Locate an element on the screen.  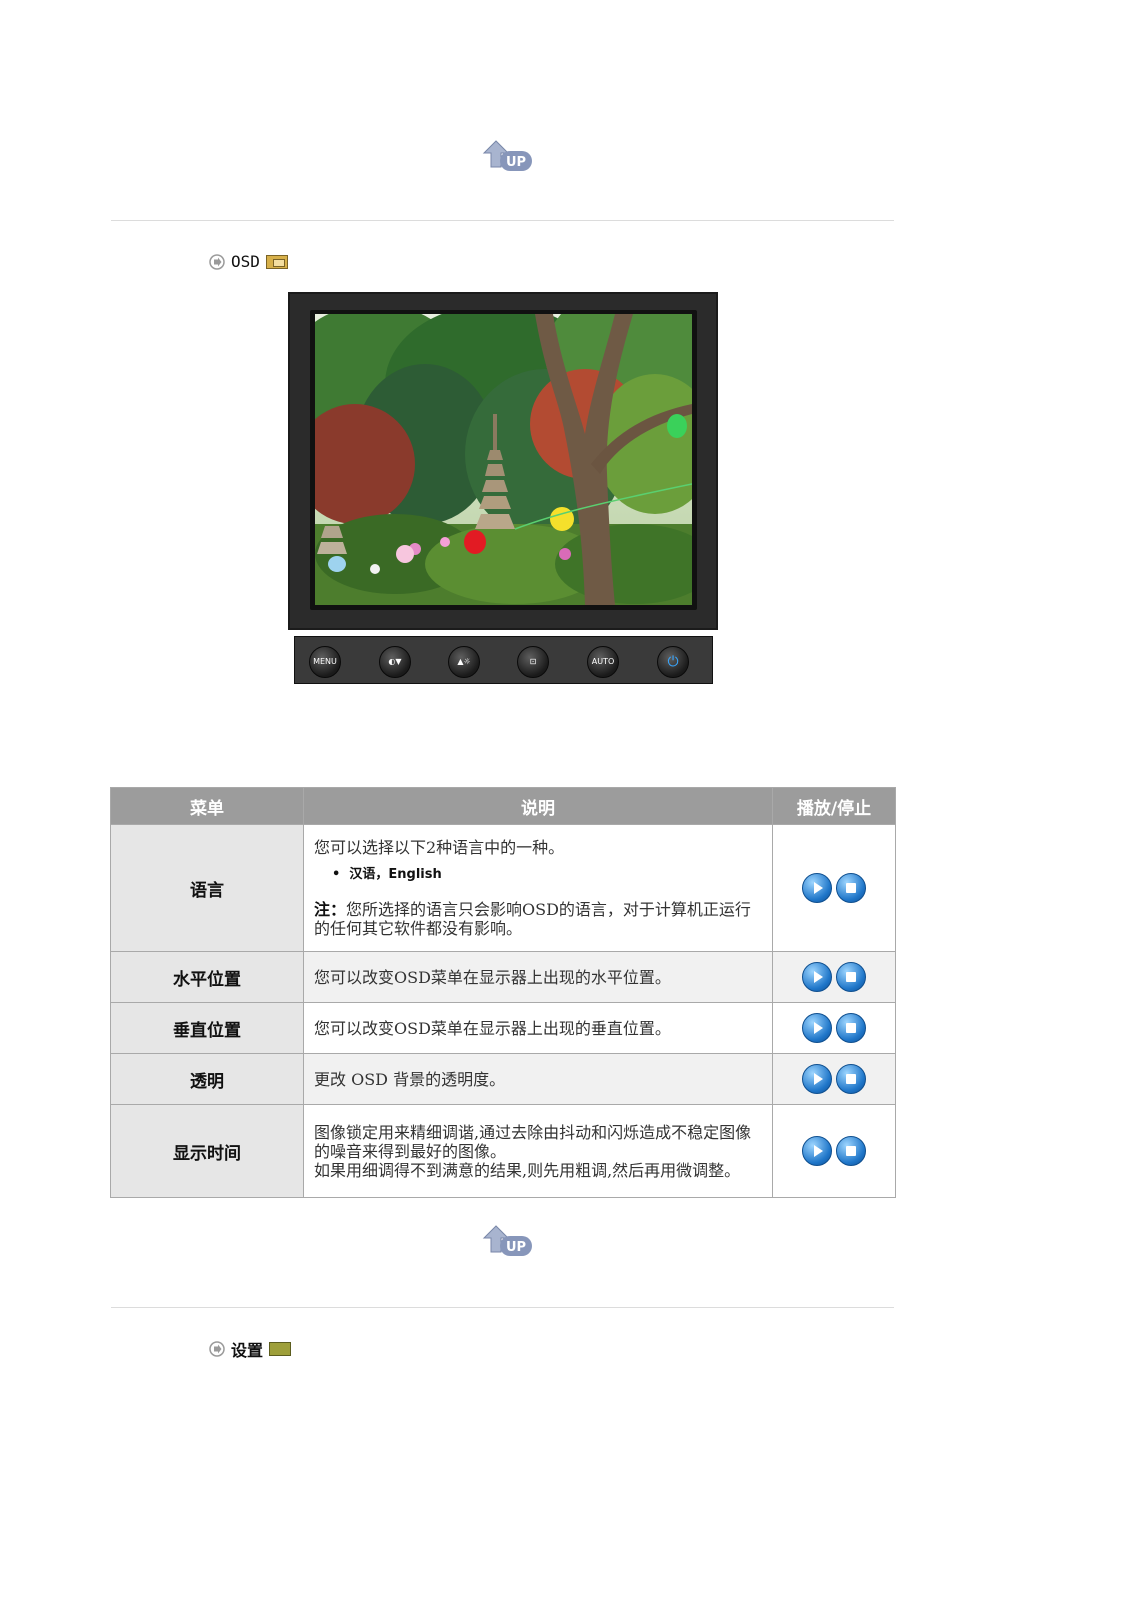
section-title: OSD is located at coordinates (245, 261).